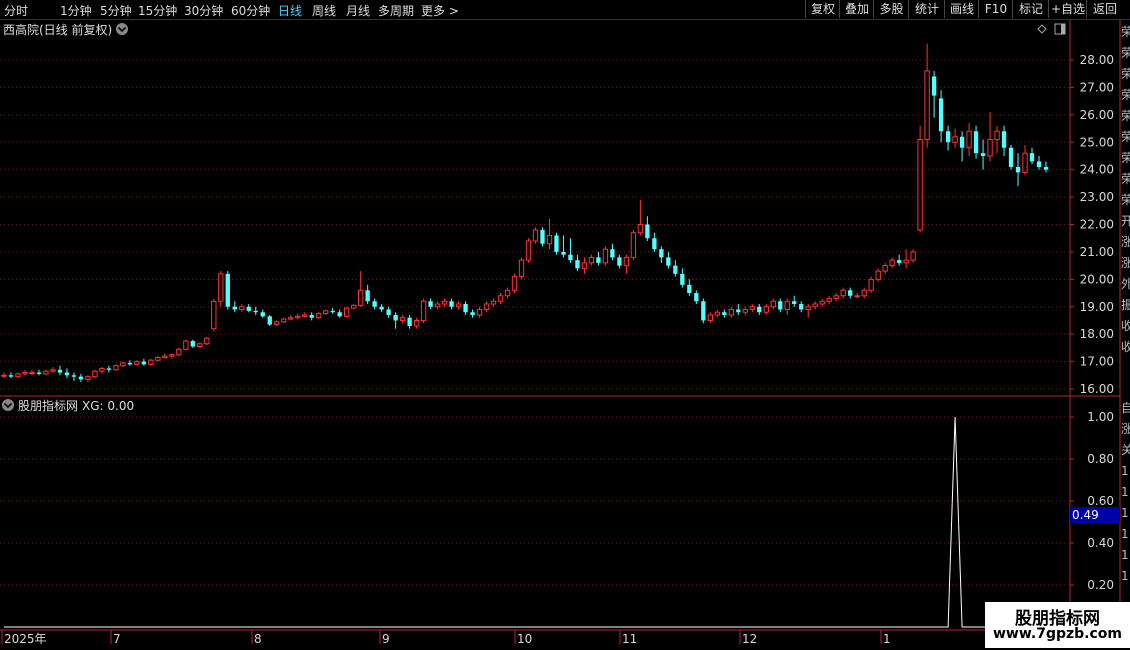 The height and width of the screenshot is (650, 1130). Describe the element at coordinates (157, 10) in the screenshot. I see `period-tab-3: 15分钟` at that location.